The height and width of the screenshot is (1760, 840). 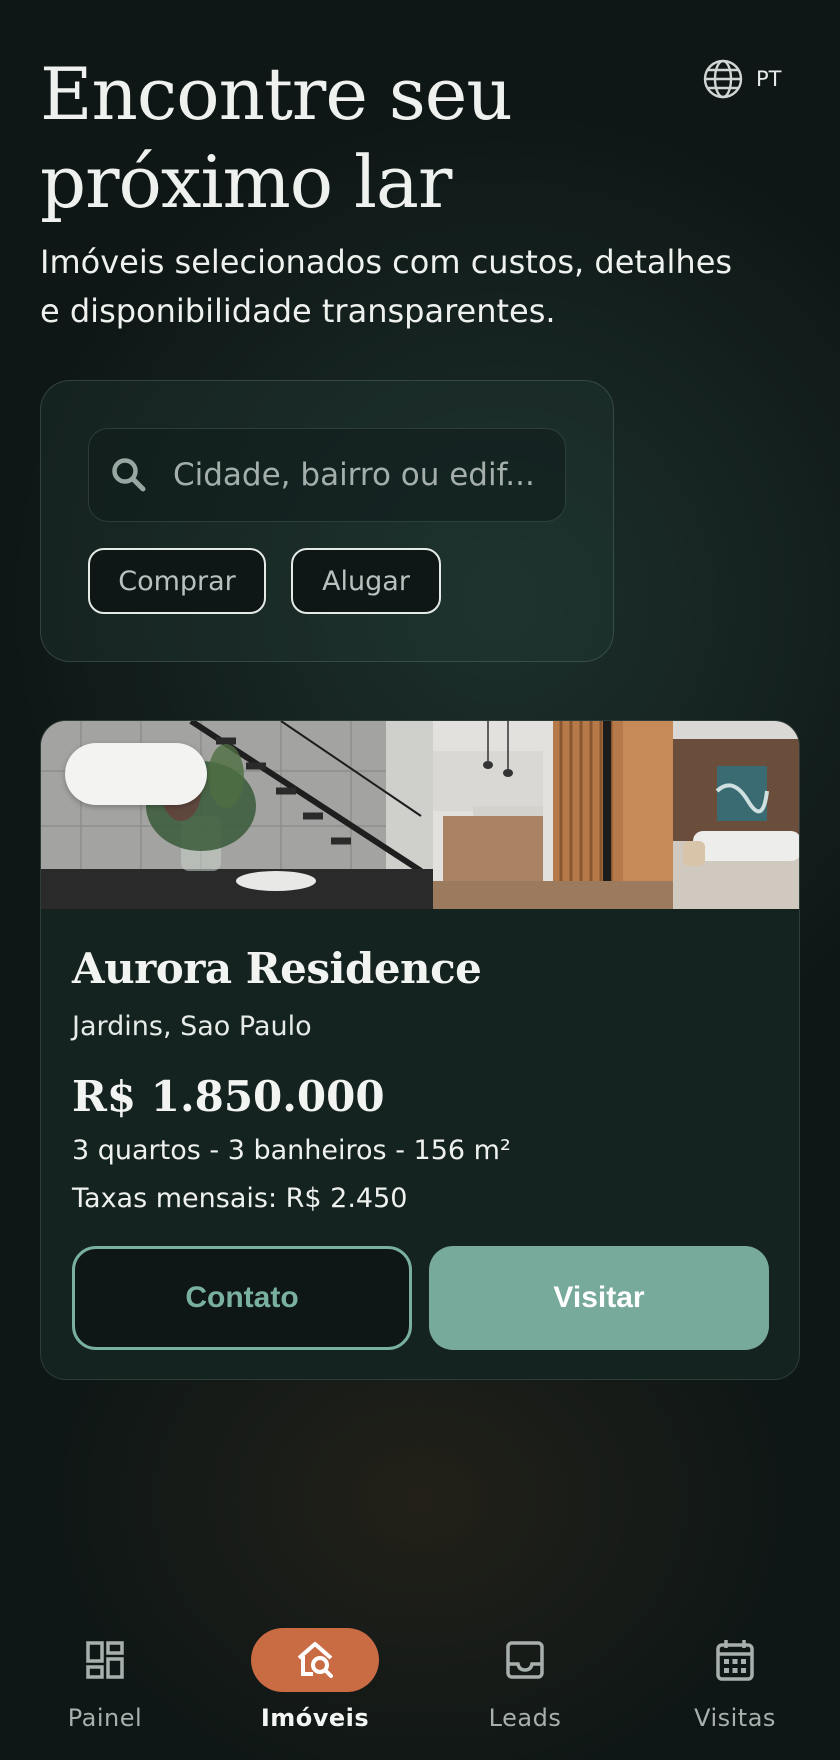 What do you see at coordinates (420, 815) in the screenshot?
I see `property-gallery` at bounding box center [420, 815].